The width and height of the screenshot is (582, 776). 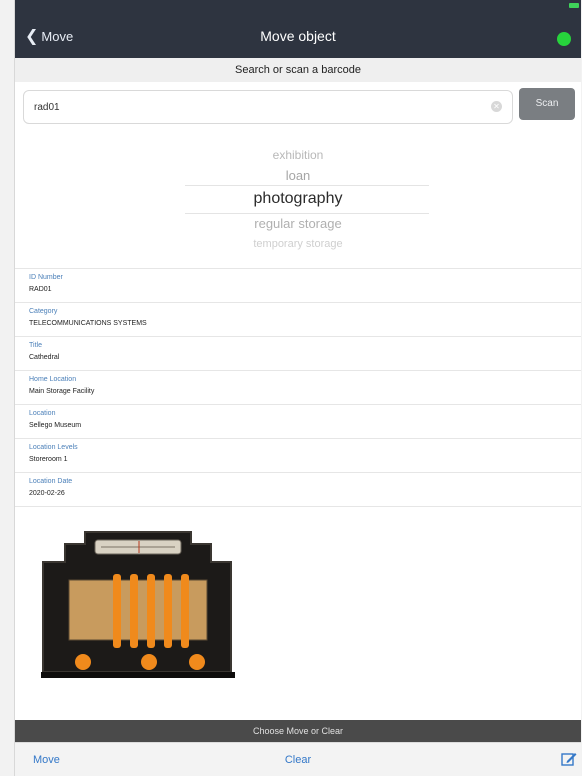 I want to click on object-photo, so click(x=138, y=604).